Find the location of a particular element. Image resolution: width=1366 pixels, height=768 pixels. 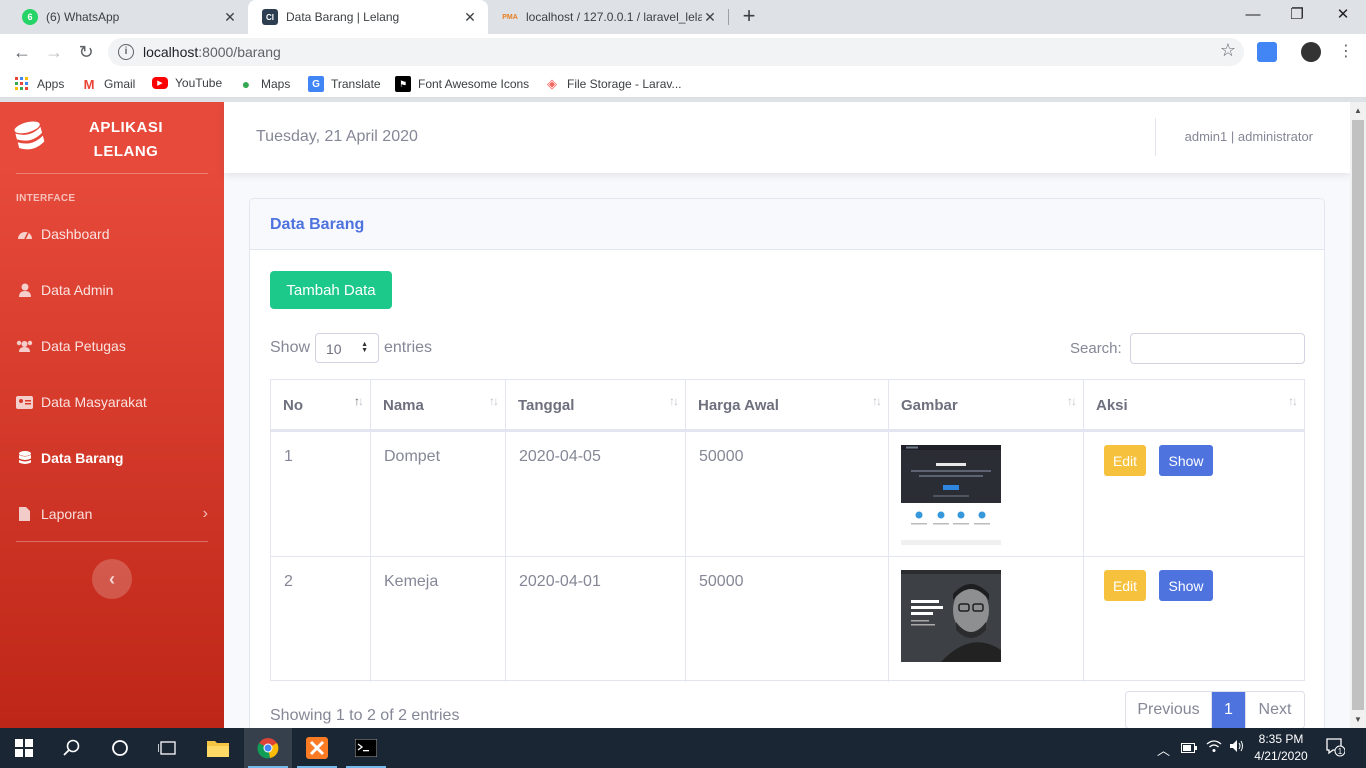

sort-icon: ↑↓ is located at coordinates (1293, 401).